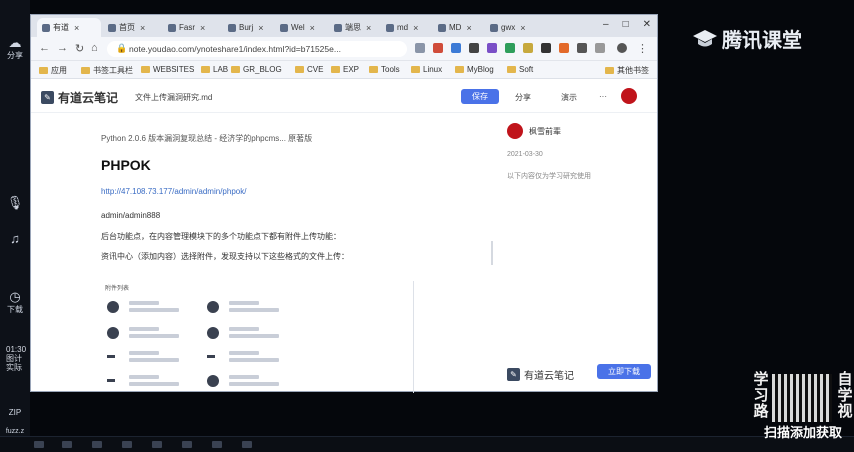  Describe the element at coordinates (492, 253) in the screenshot. I see `scrollbar-thumb` at that location.